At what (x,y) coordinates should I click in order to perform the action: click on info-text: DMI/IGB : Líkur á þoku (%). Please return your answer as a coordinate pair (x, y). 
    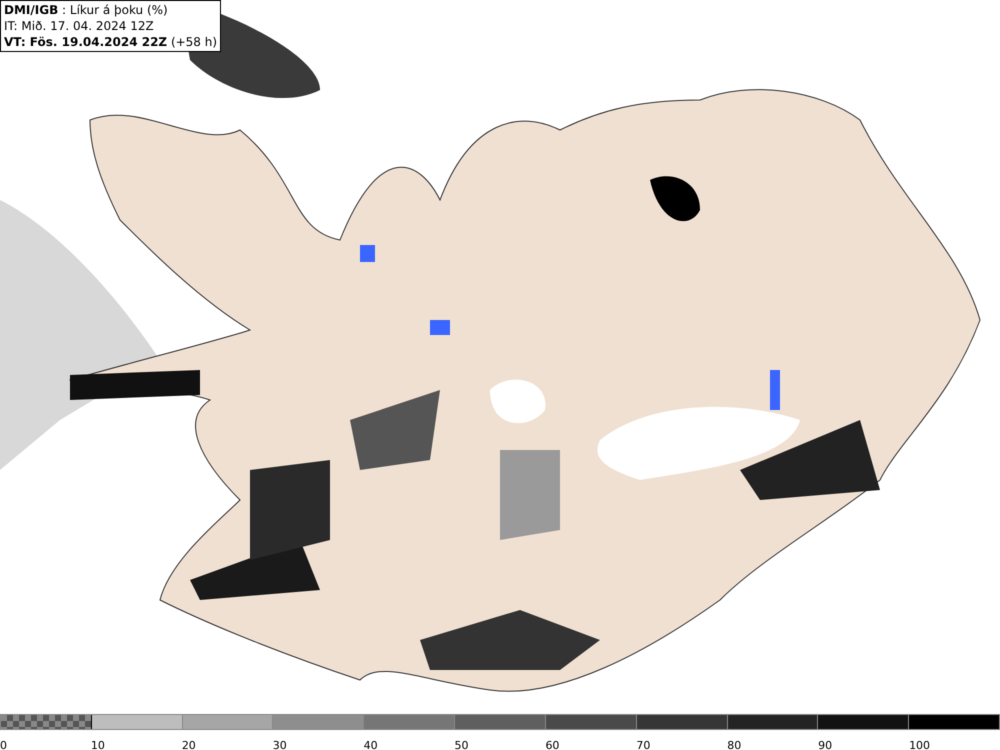
    Looking at the image, I should click on (86, 10).